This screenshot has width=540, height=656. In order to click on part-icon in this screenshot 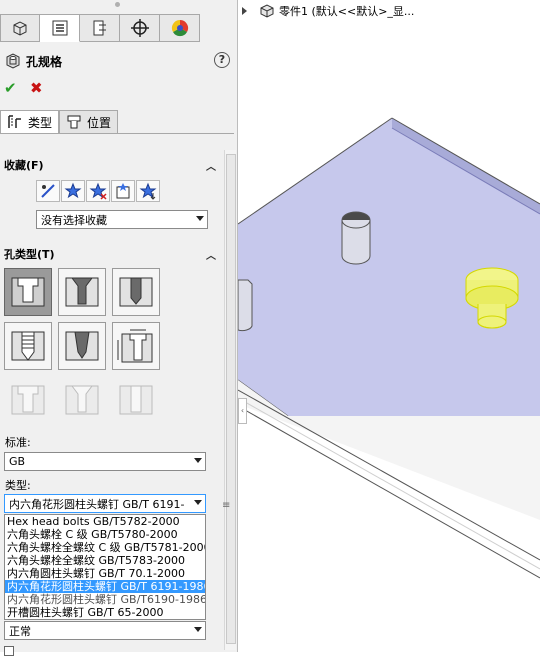, I will do `click(267, 11)`.